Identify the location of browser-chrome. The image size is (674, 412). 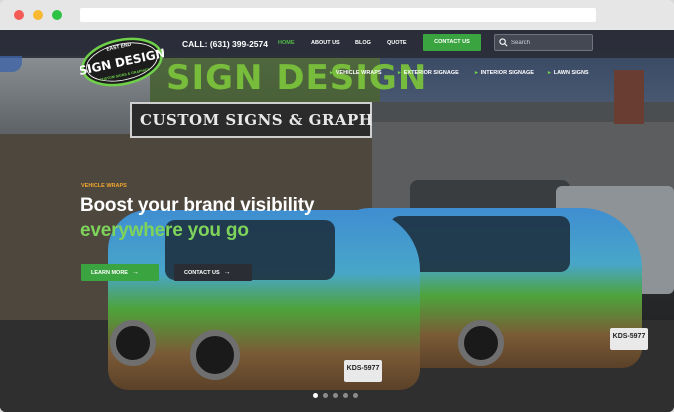
(337, 15).